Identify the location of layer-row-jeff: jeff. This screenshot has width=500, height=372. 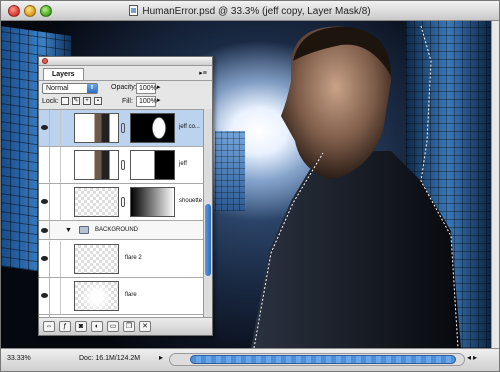
(121, 165).